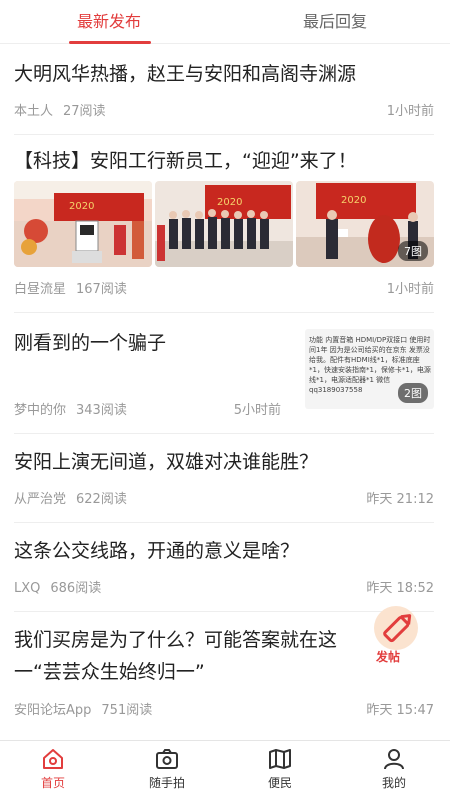  I want to click on post-reads: 751阅读, so click(127, 710).